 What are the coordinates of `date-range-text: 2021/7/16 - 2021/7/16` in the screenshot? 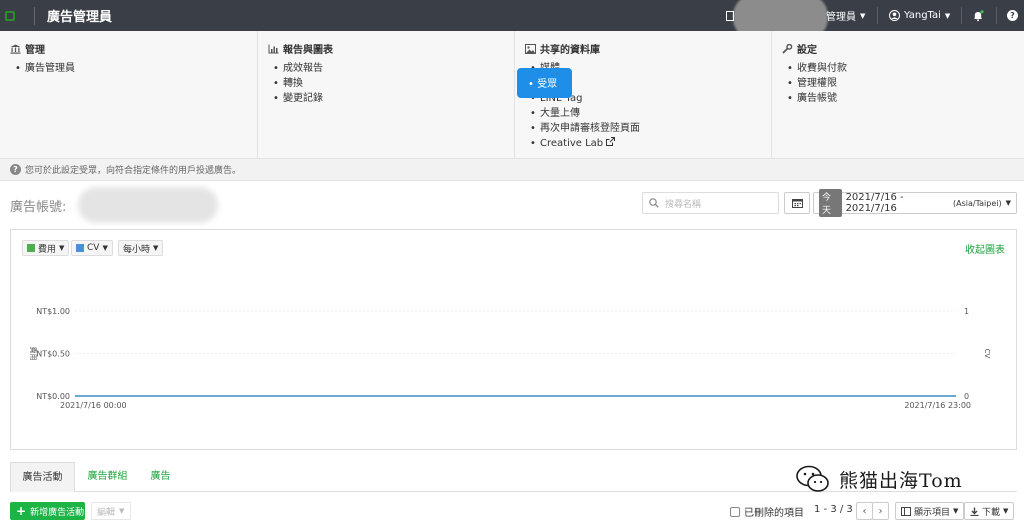 It's located at (874, 203).